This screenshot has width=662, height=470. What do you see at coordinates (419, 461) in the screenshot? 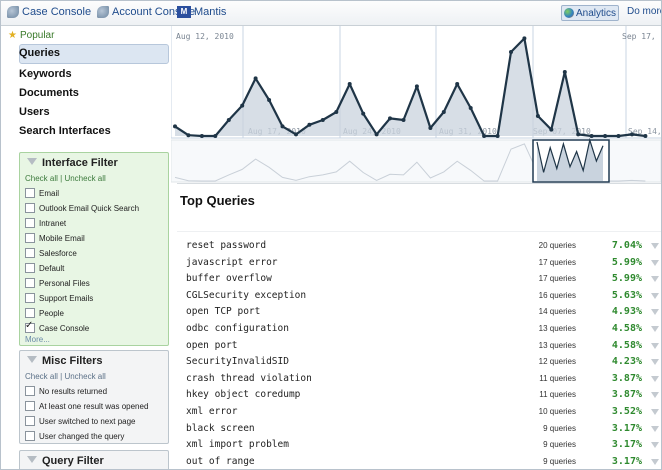
I see `query-row: out of range 9 queries 3.17%` at bounding box center [419, 461].